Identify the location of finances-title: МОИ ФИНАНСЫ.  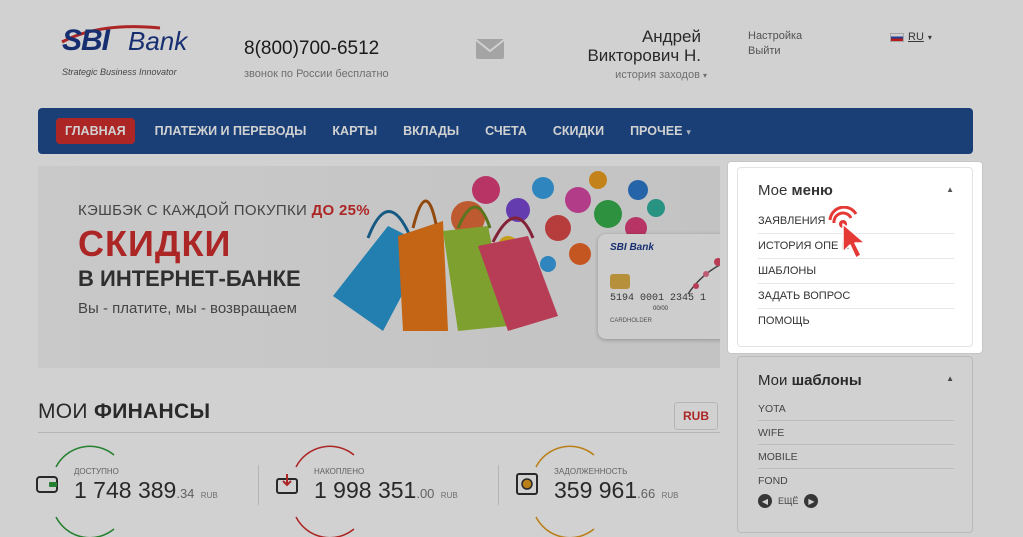
(124, 412).